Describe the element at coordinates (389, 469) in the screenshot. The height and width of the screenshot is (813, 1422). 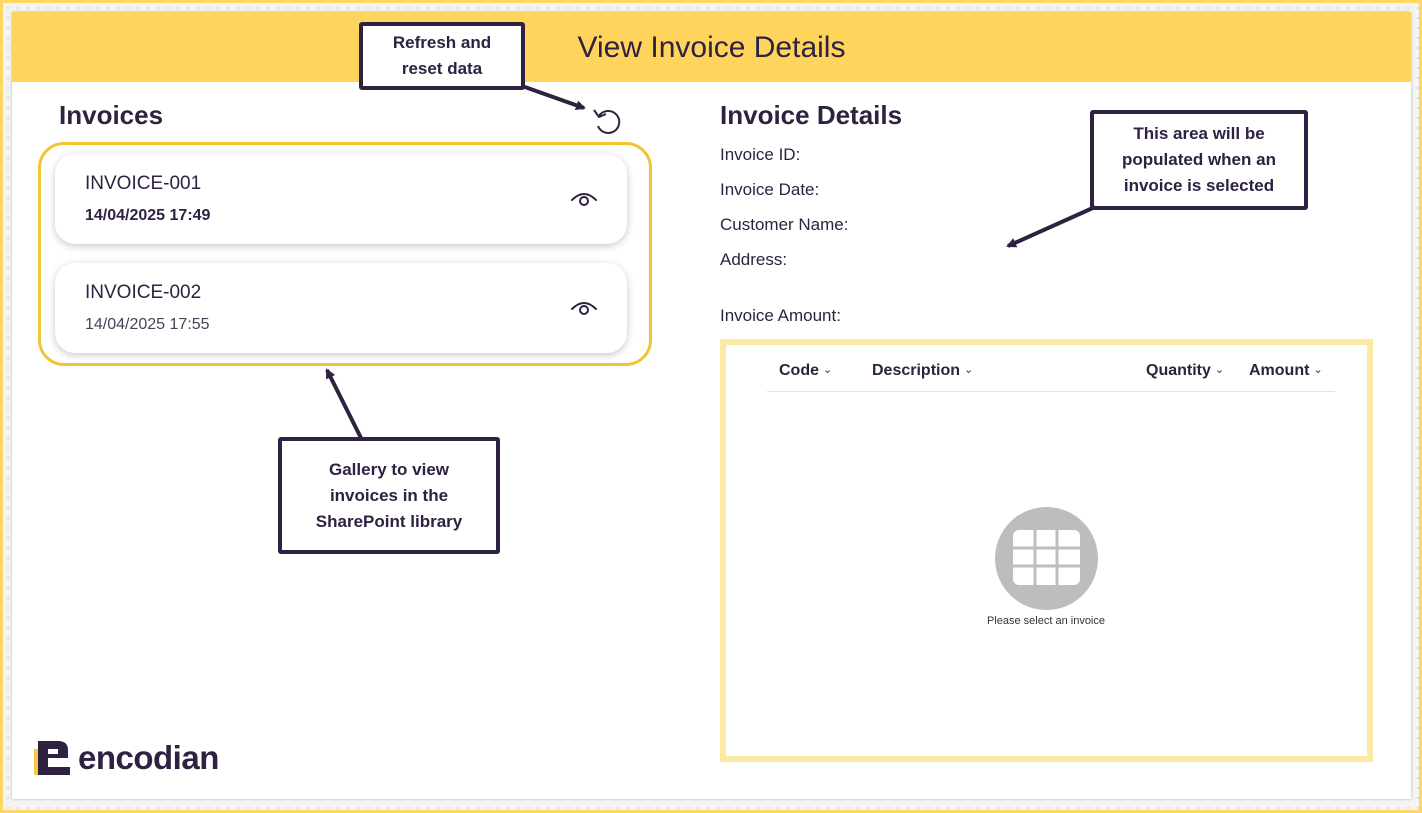
I see `callout-line: Gallery to view` at that location.